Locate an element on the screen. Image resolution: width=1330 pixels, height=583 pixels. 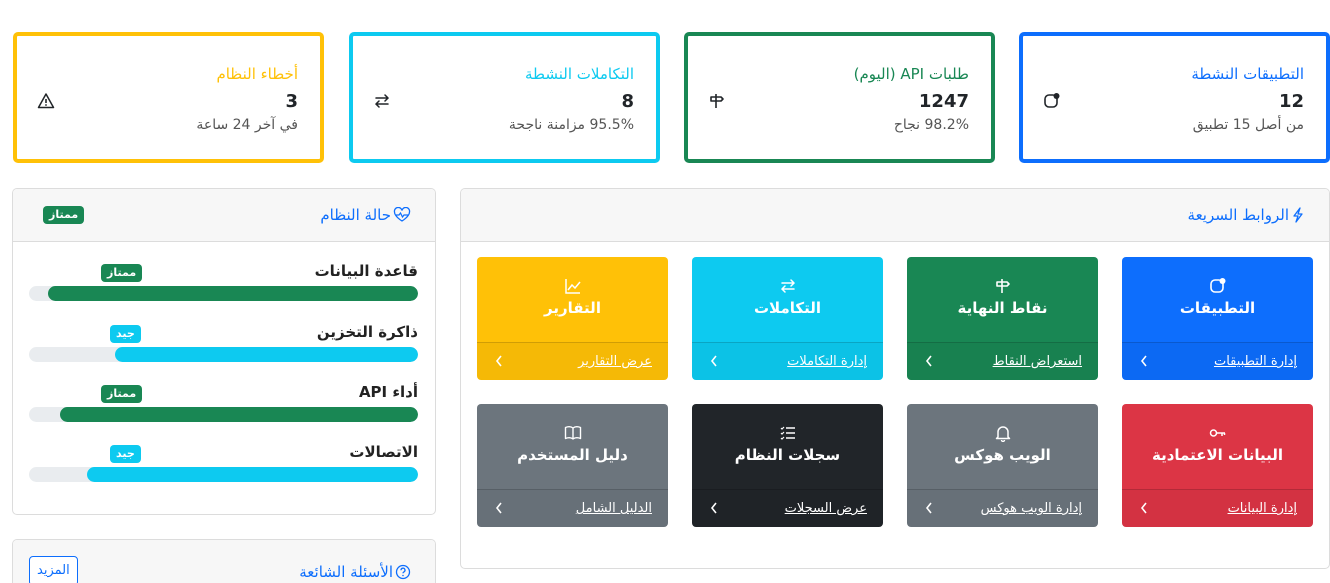
stat-title: طلبات API (اليوم) is located at coordinates (911, 74).